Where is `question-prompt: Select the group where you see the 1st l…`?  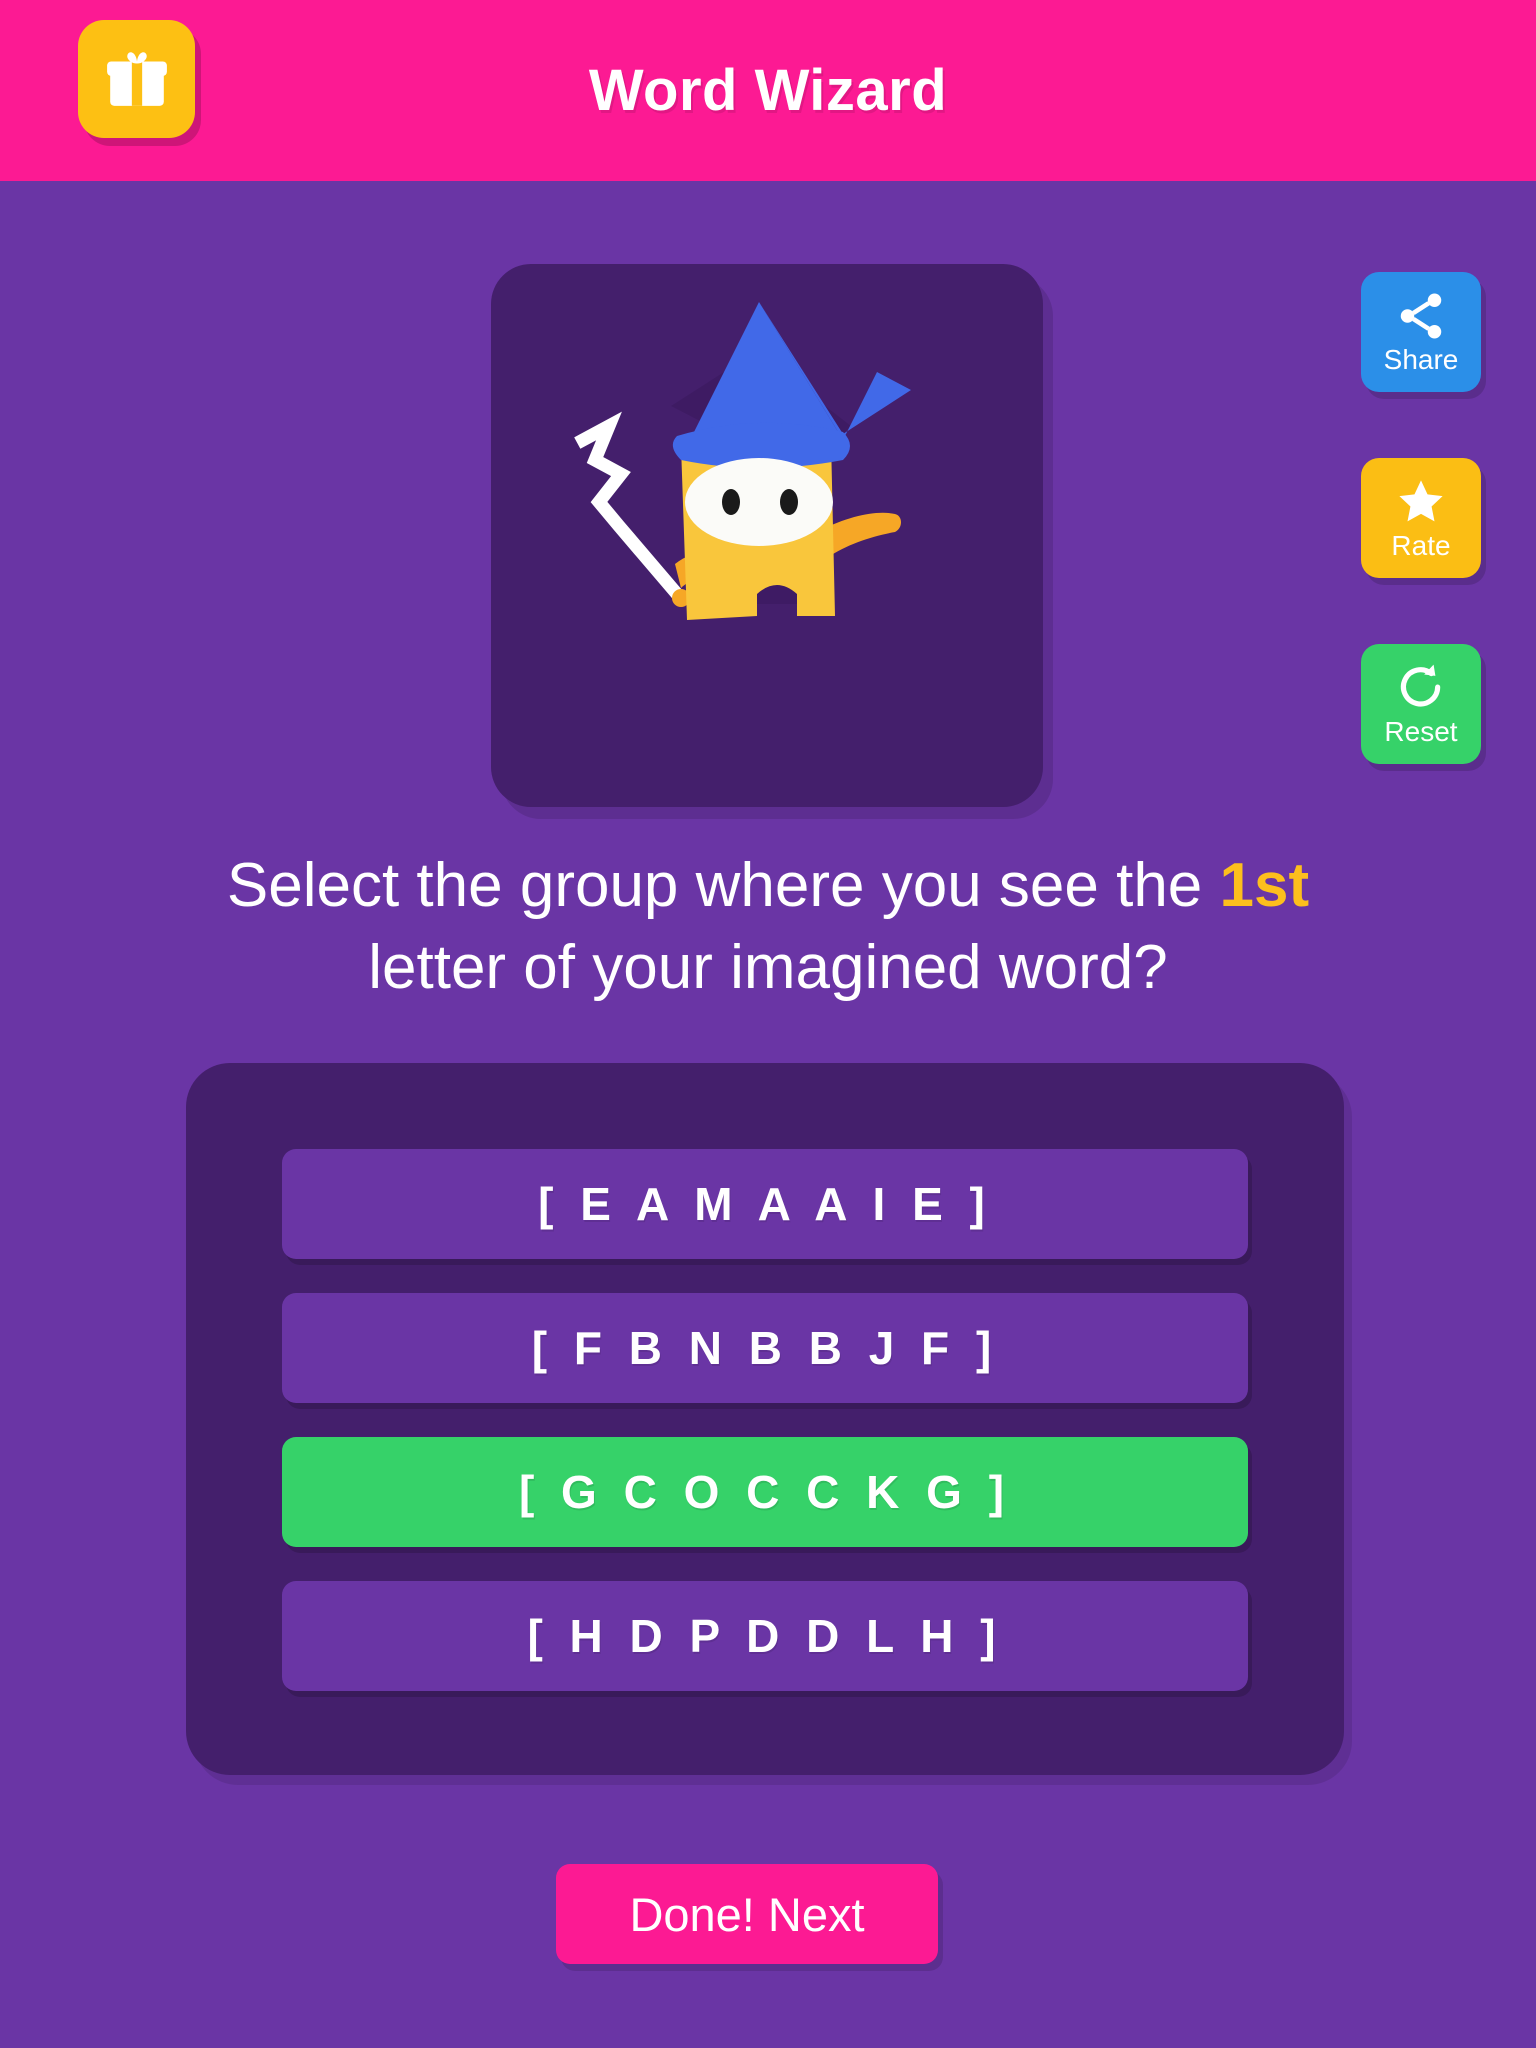 question-prompt: Select the group where you see the 1st l… is located at coordinates (768, 927).